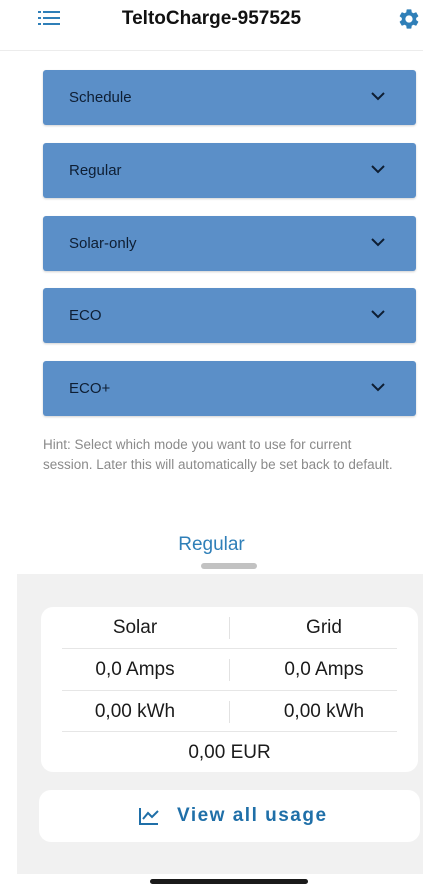 The height and width of the screenshot is (886, 423). Describe the element at coordinates (211, 544) in the screenshot. I see `current-mode-label: Regular` at that location.